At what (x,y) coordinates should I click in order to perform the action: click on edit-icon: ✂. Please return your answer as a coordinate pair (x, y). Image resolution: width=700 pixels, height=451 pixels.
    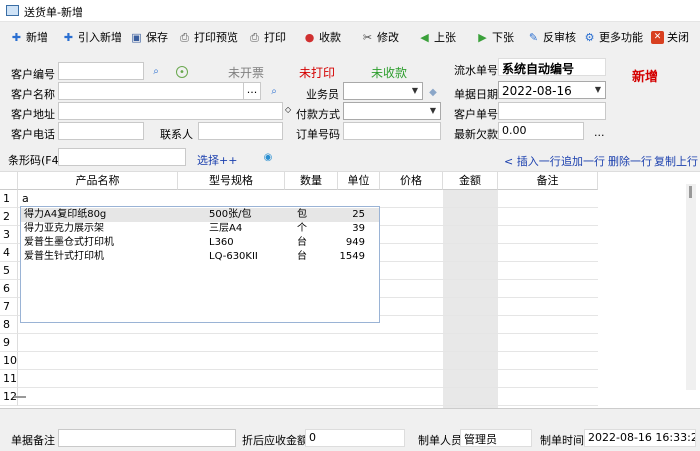
    Looking at the image, I should click on (367, 37).